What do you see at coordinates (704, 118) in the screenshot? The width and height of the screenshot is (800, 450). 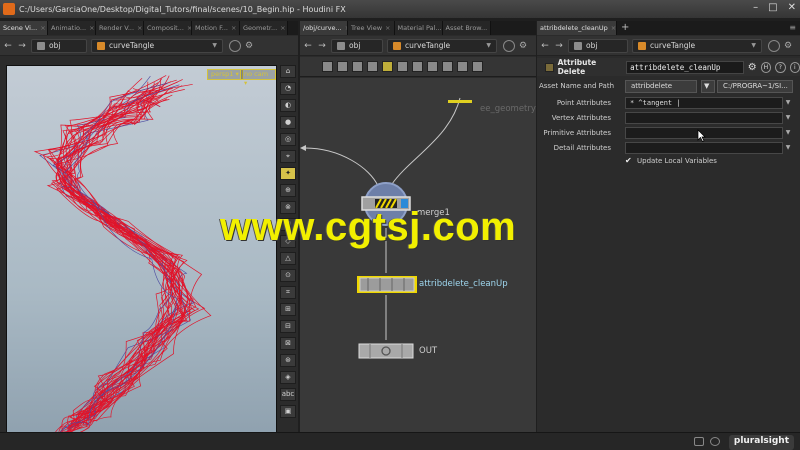 I see `vertex-attributes-field` at bounding box center [704, 118].